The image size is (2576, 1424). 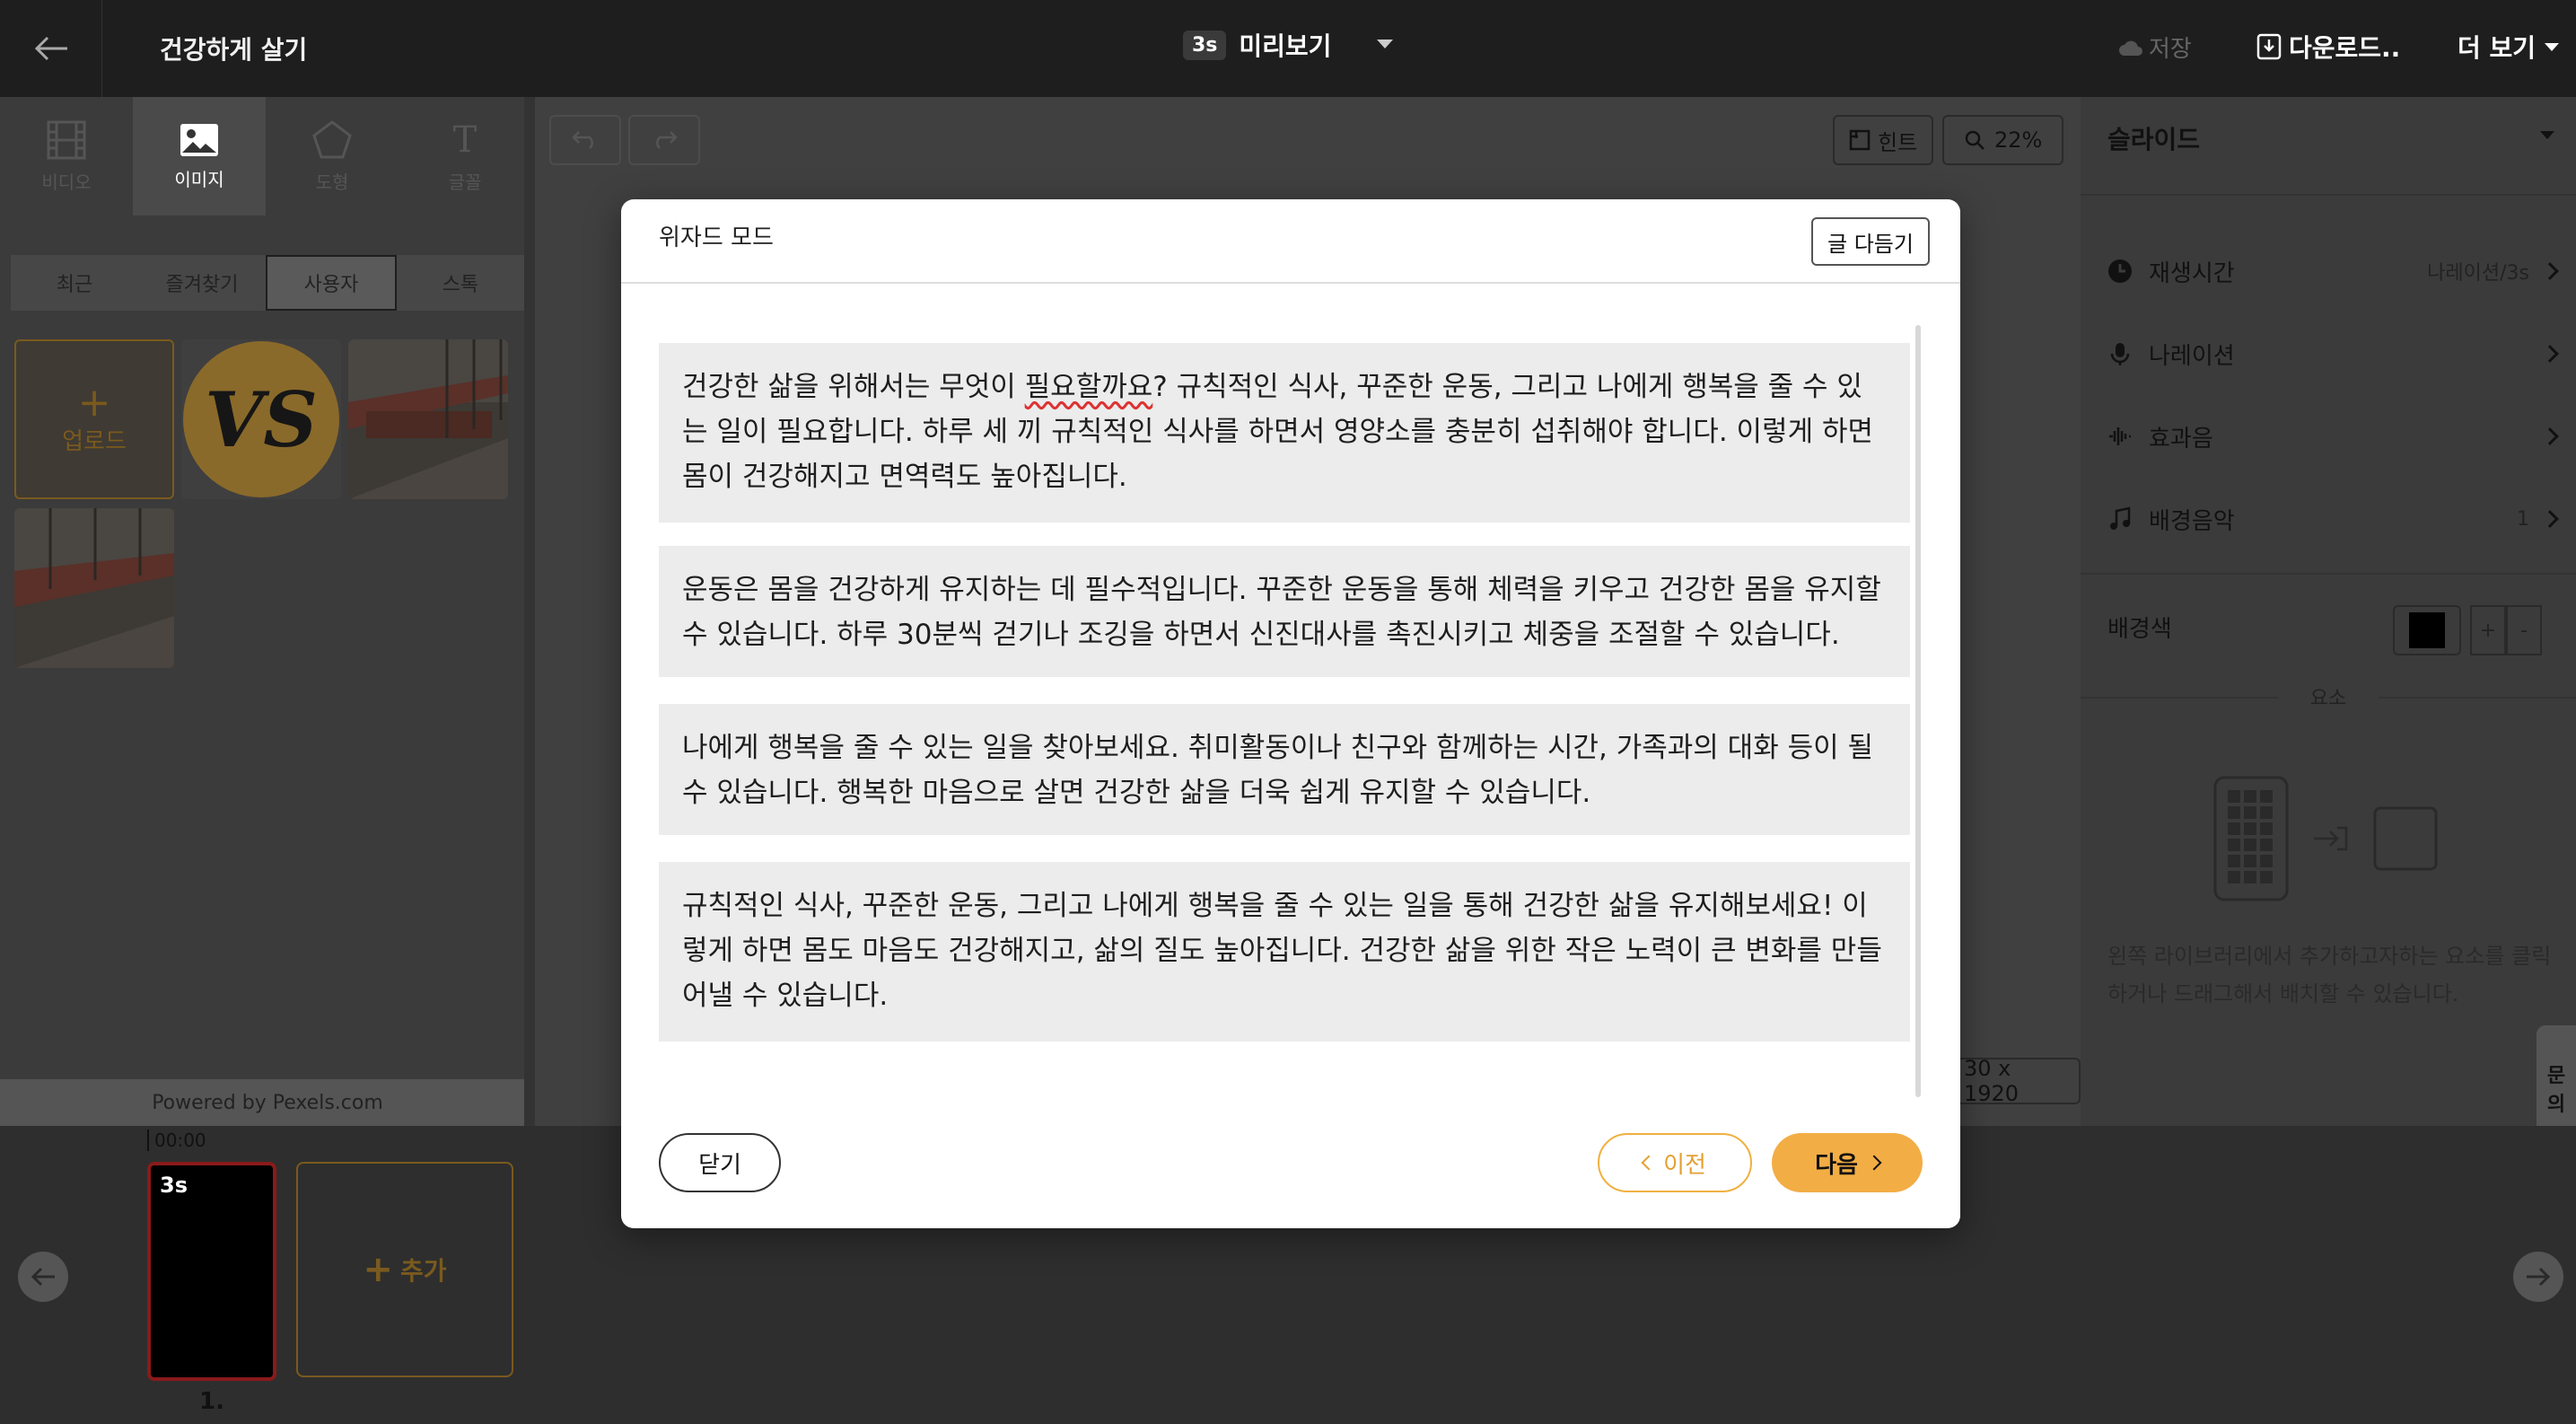 I want to click on cloud-upload-icon, so click(x=2130, y=48).